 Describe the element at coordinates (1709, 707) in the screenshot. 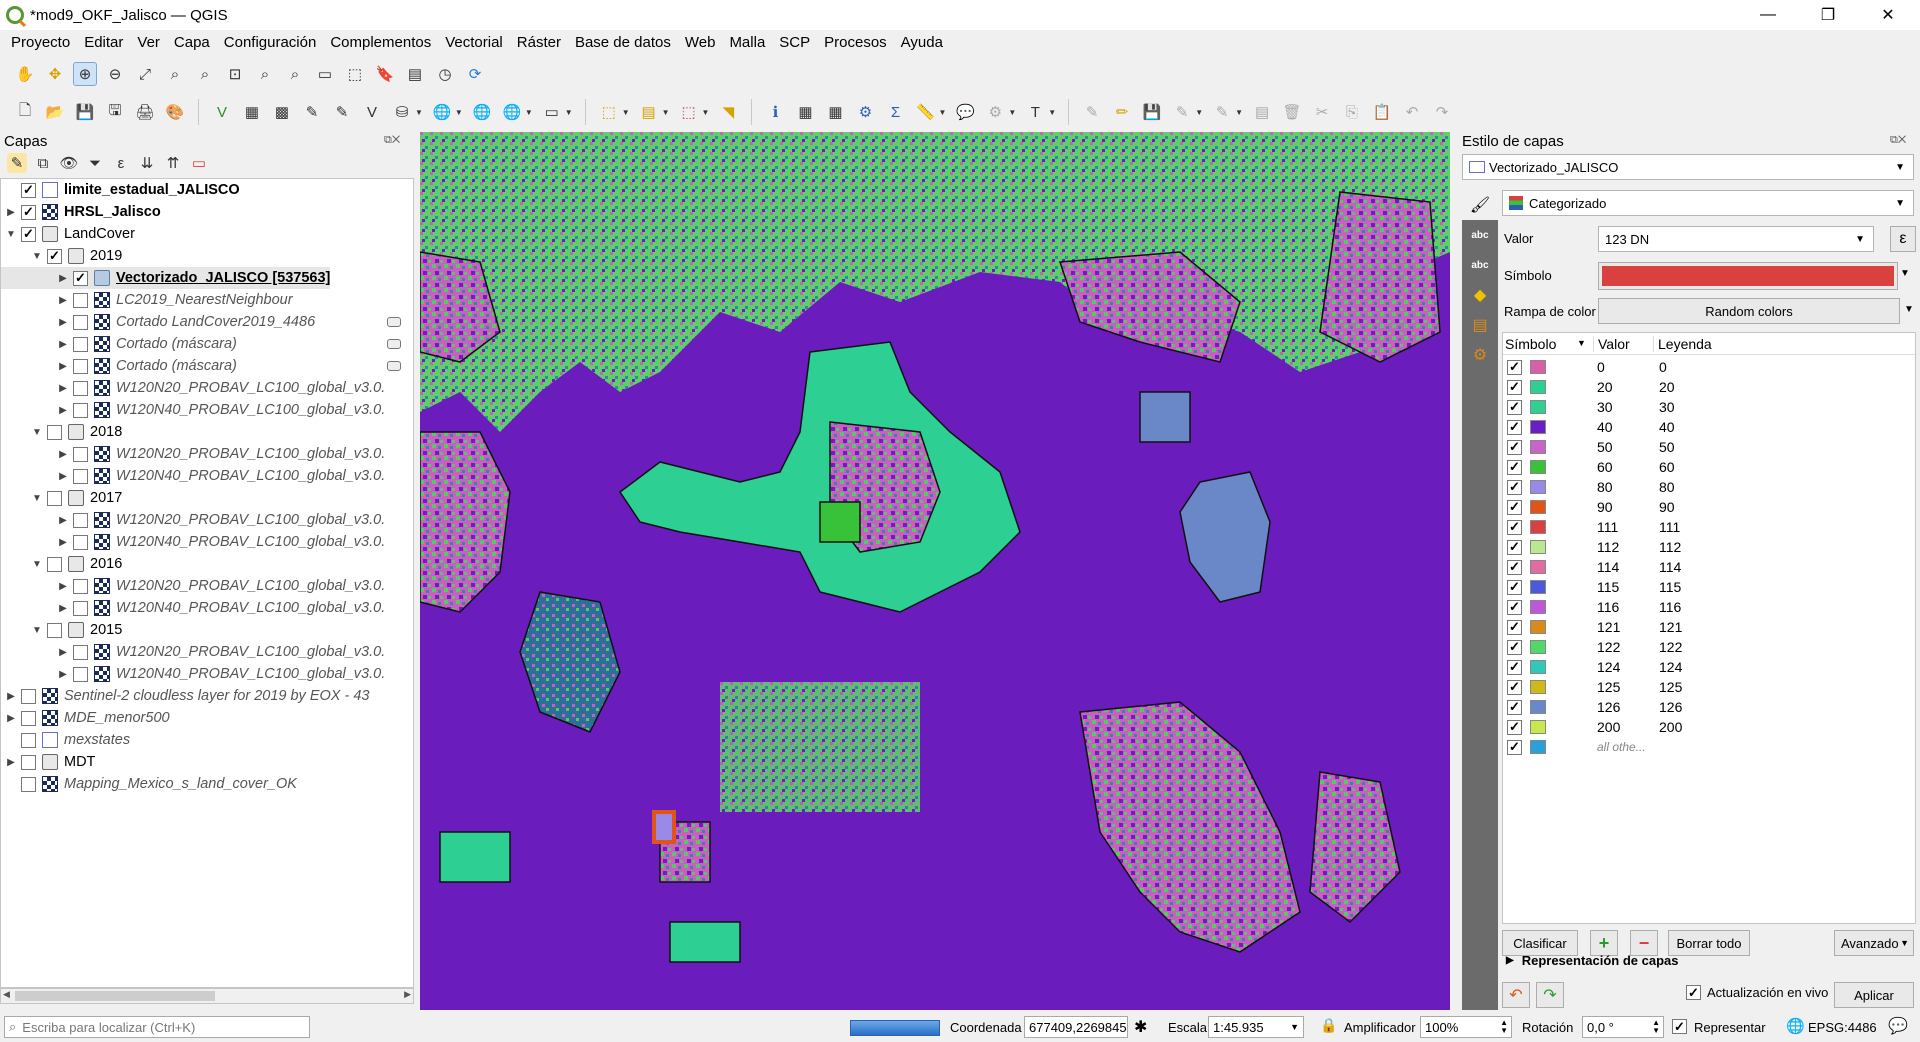

I see `category-row: ✓ 126 126` at that location.